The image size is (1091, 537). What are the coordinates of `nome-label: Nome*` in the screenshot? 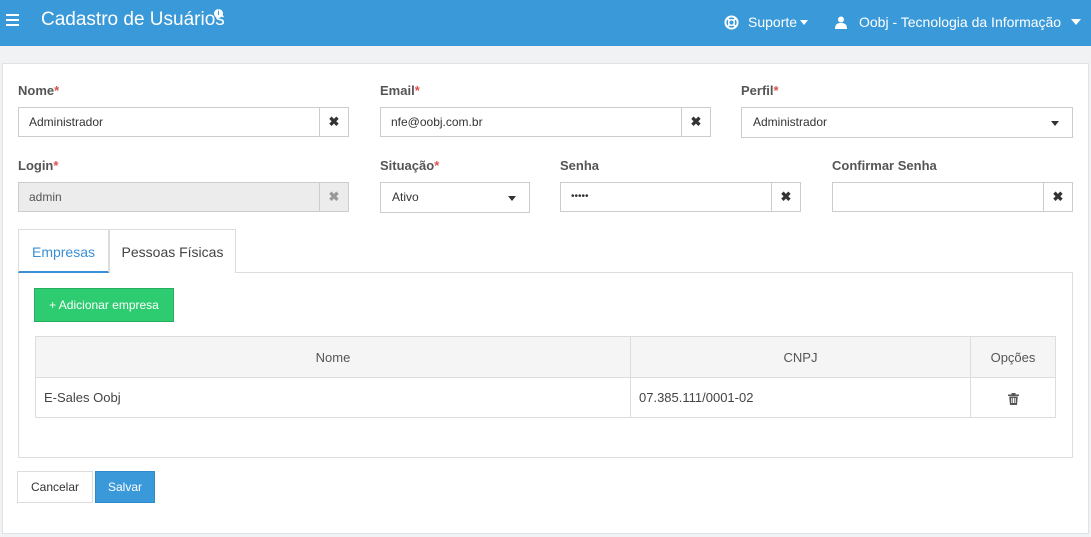 It's located at (39, 90).